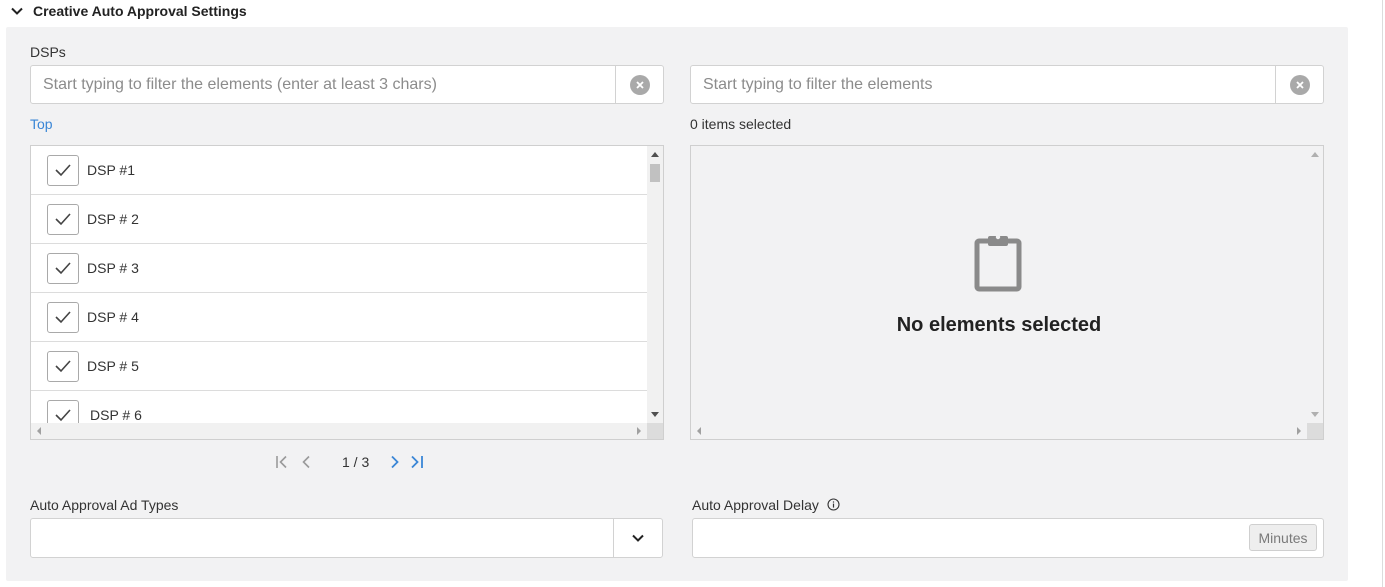 This screenshot has width=1385, height=587. I want to click on delay-input, so click(968, 538).